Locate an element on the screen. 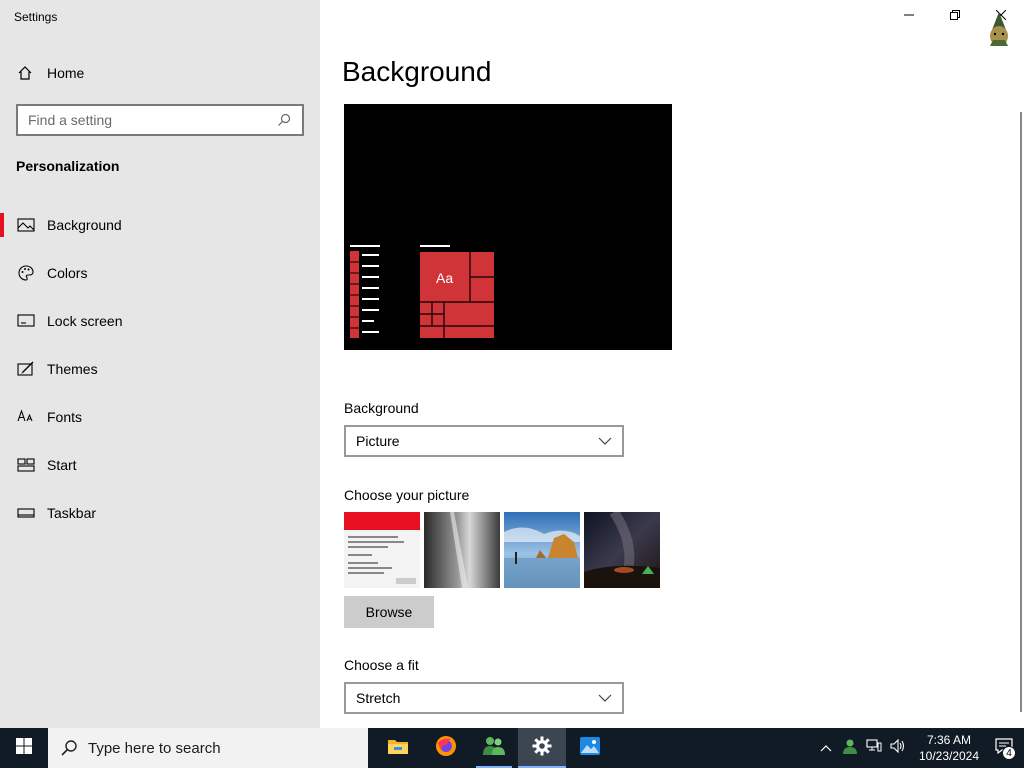 This screenshot has height=768, width=1024. system-tray: 7:36 AM 10/23/2024 4 is located at coordinates (919, 748).